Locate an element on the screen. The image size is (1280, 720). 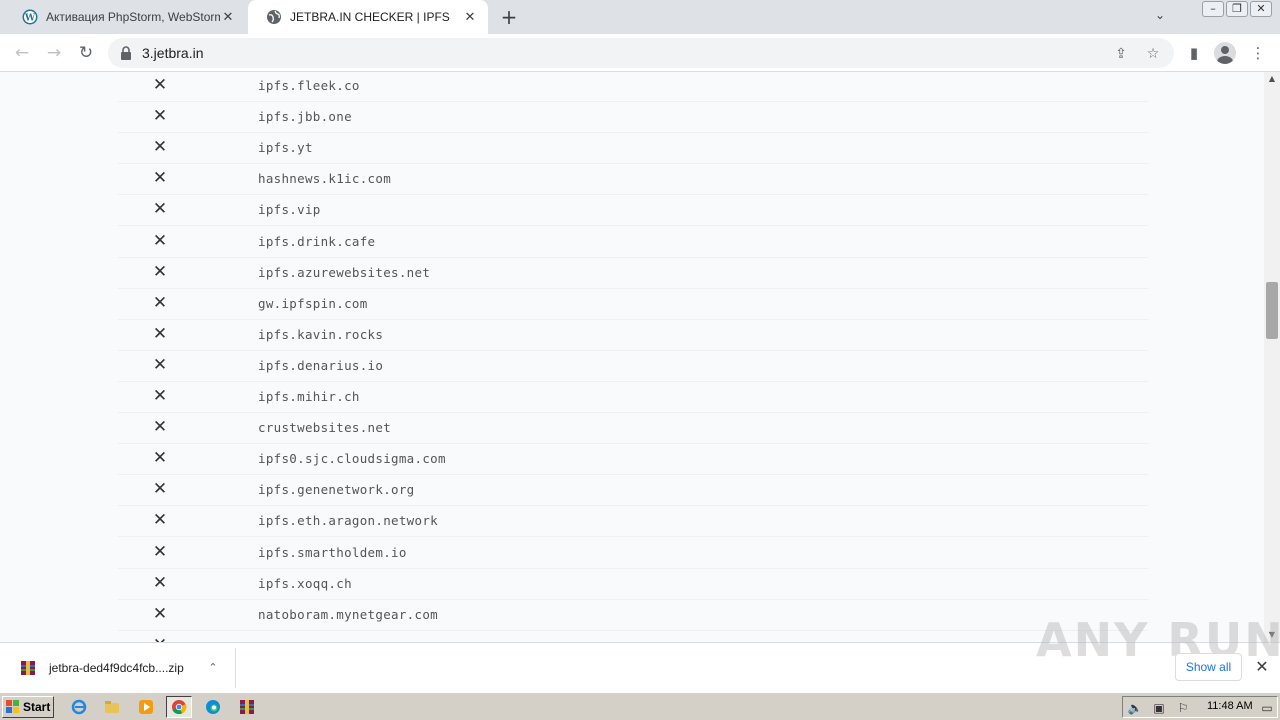
start-button: Start is located at coordinates (28, 707).